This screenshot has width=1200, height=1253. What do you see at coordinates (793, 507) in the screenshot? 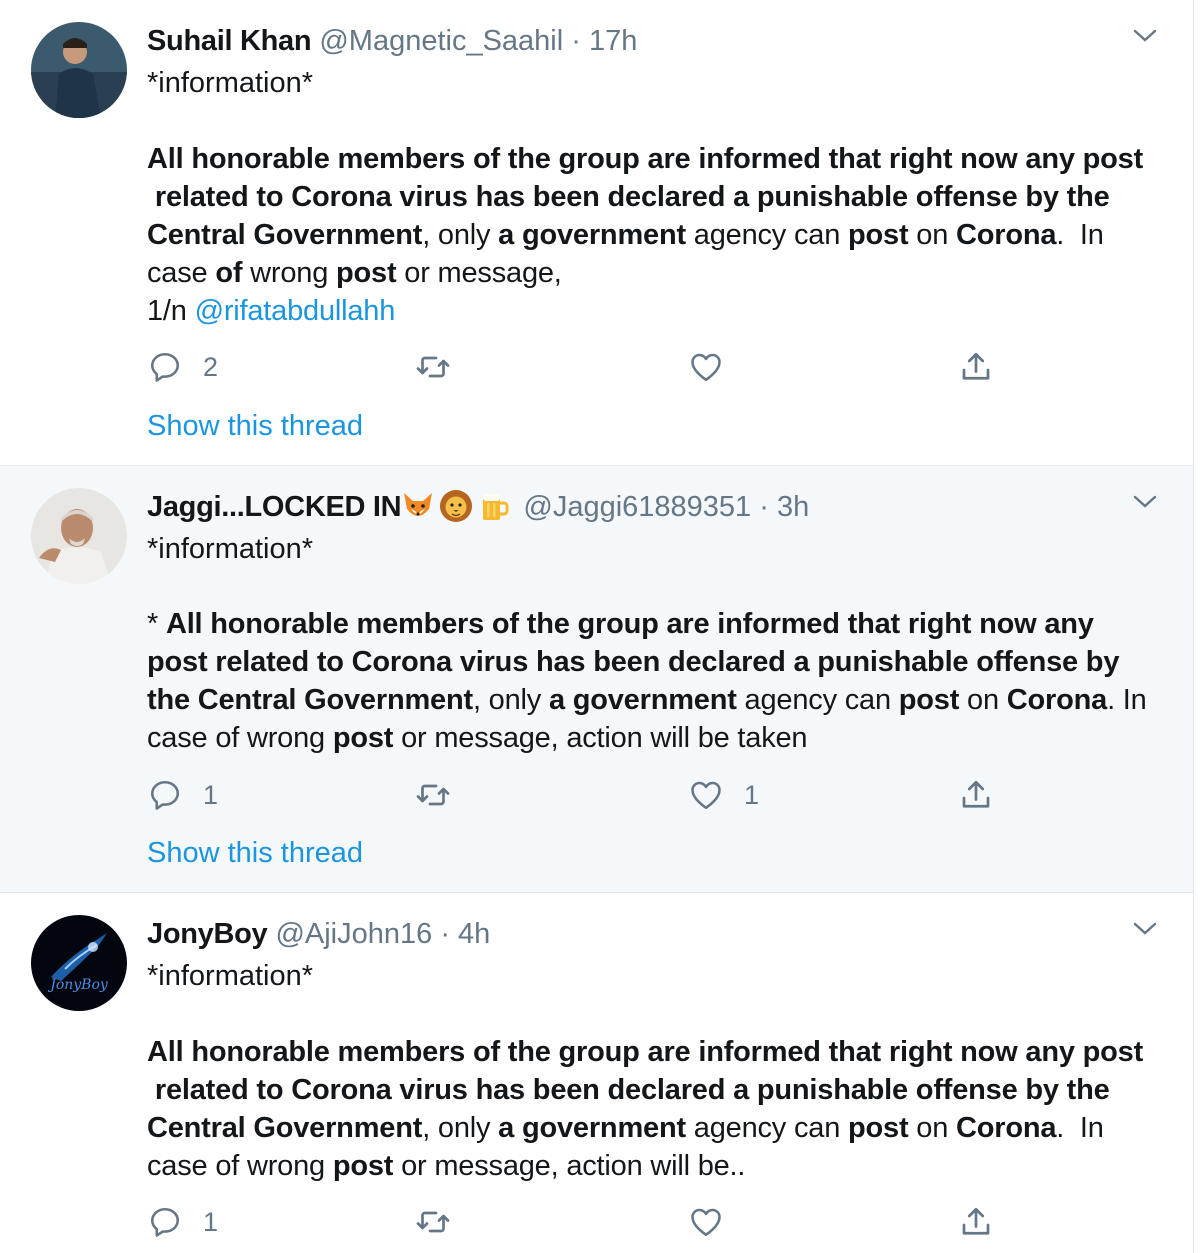
I see `timestamp: 3h` at bounding box center [793, 507].